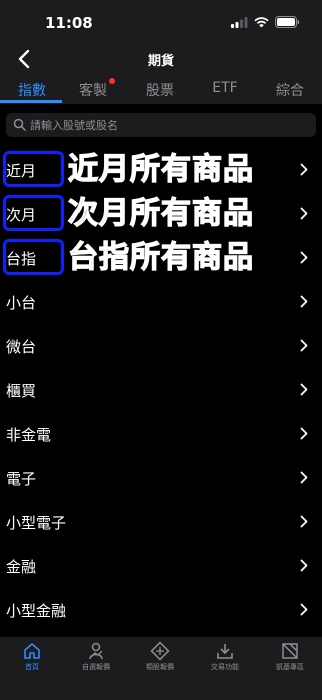  I want to click on status-icons, so click(265, 22).